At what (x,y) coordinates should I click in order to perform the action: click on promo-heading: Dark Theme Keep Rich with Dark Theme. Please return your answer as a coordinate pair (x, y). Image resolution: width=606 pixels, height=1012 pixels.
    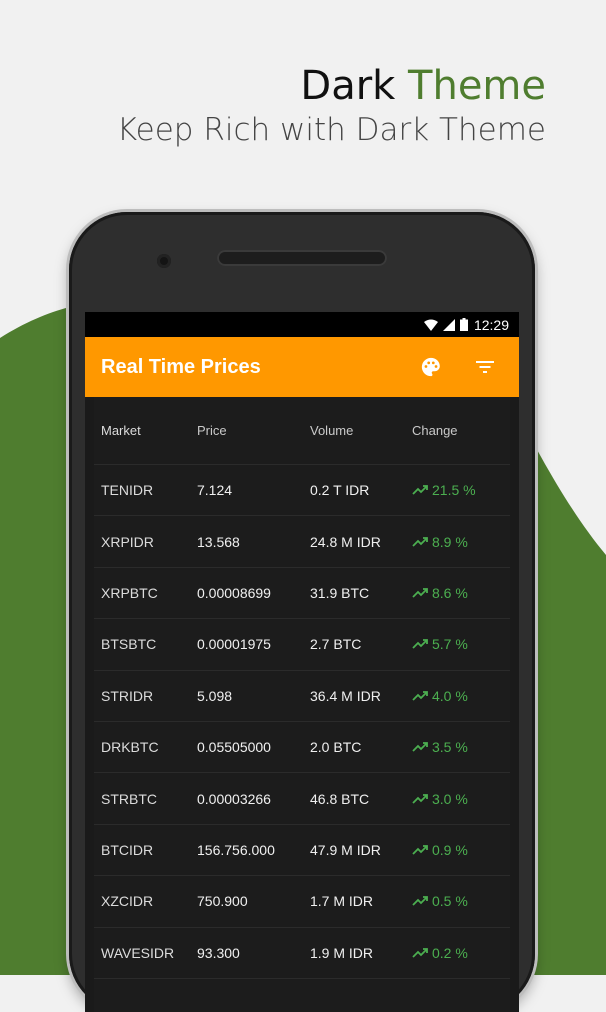
    Looking at the image, I should click on (331, 106).